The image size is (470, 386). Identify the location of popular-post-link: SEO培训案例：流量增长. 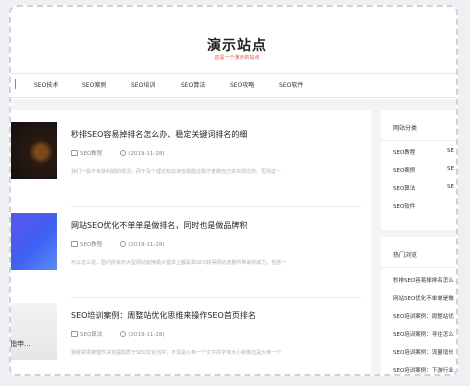
(423, 352).